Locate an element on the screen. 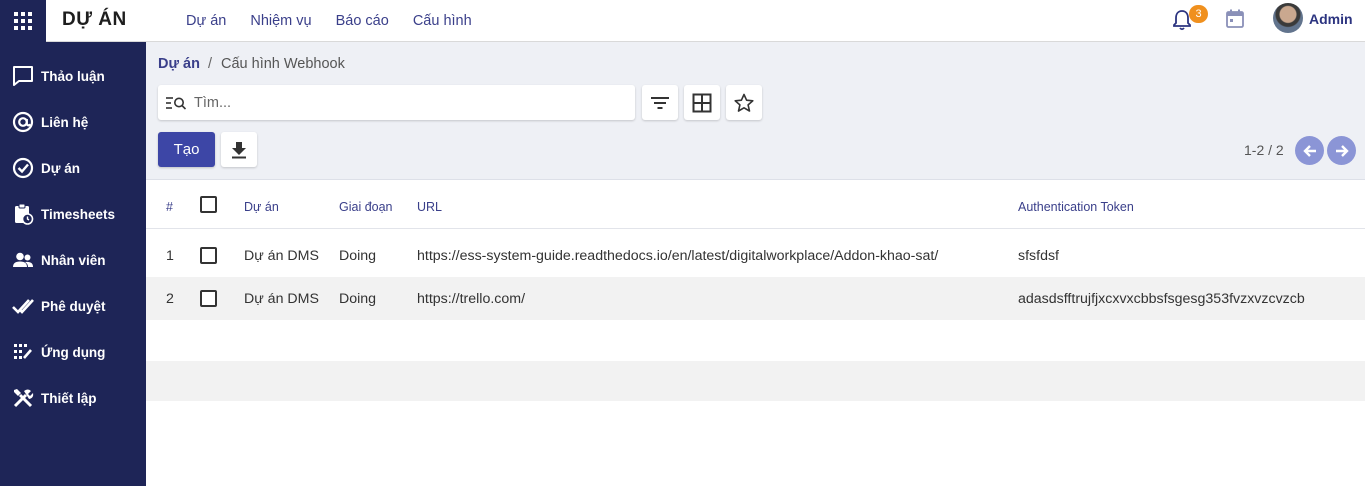  column-header-project: Dự án is located at coordinates (261, 207).